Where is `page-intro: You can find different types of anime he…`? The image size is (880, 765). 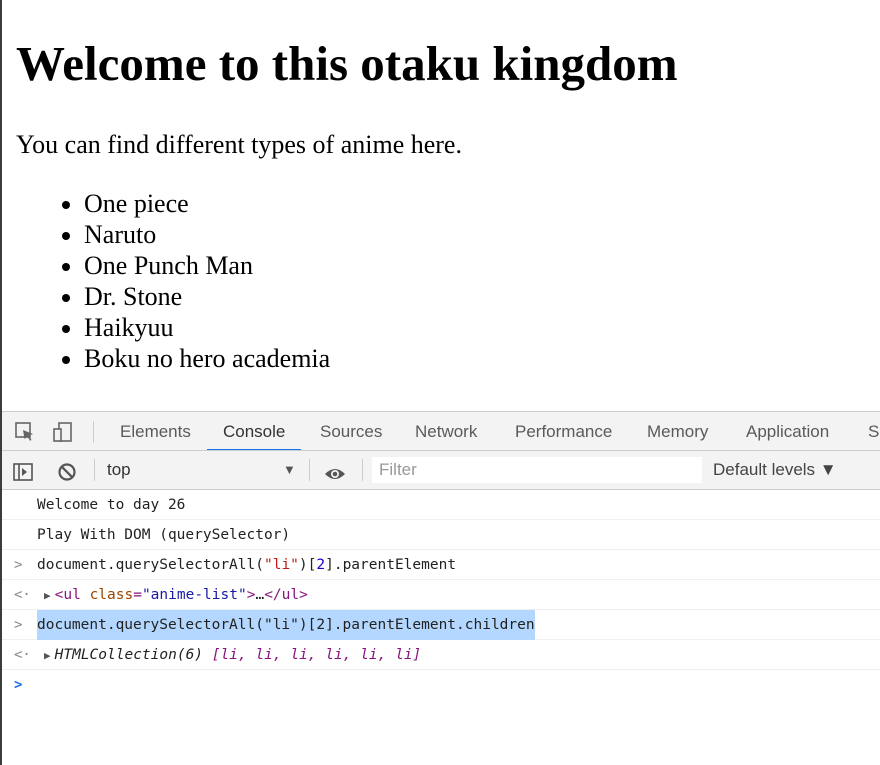 page-intro: You can find different types of anime he… is located at coordinates (239, 144).